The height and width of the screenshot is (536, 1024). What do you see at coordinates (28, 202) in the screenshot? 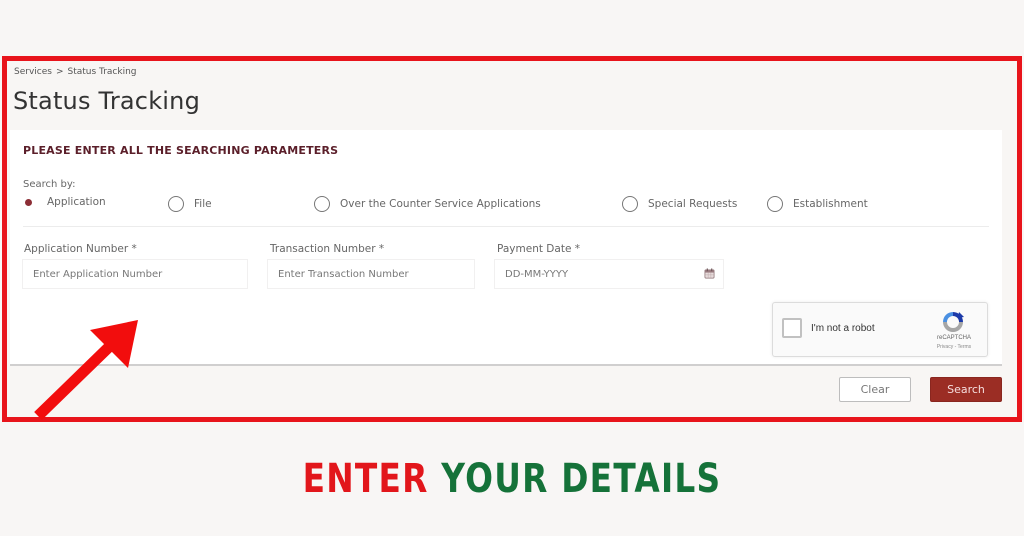
I see `radio-selected-indicator` at bounding box center [28, 202].